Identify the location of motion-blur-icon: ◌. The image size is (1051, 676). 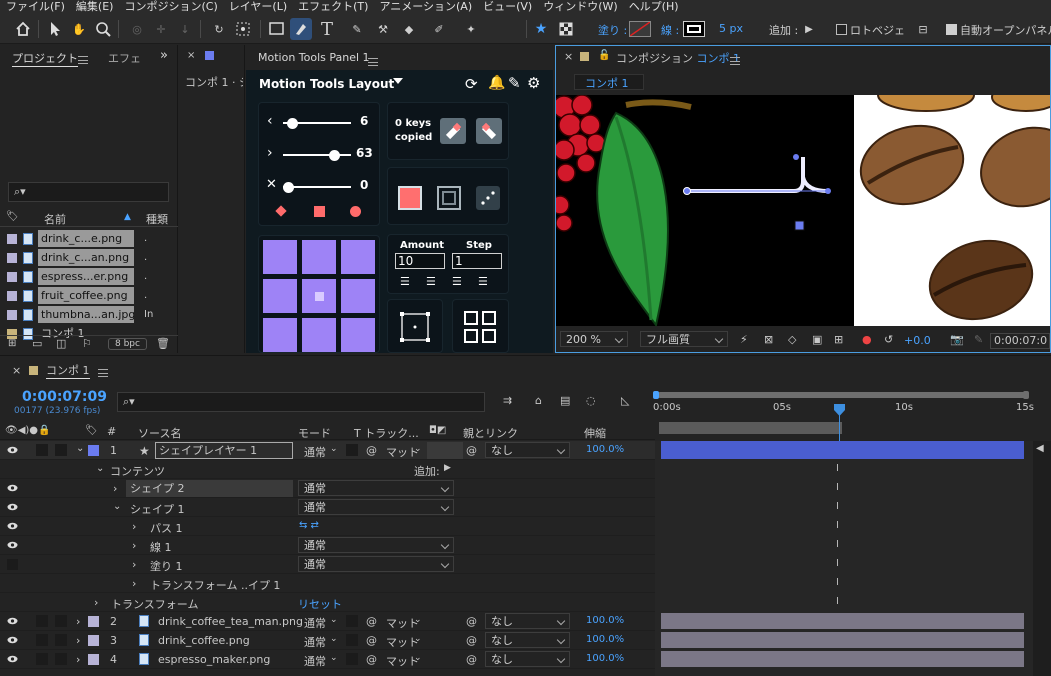
(591, 400).